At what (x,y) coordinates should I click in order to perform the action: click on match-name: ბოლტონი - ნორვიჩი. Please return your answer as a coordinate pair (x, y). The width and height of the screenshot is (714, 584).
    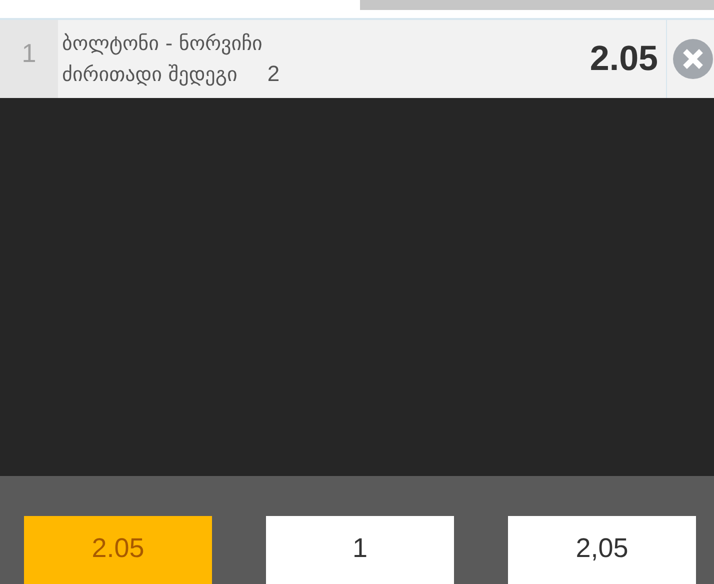
    Looking at the image, I should click on (163, 43).